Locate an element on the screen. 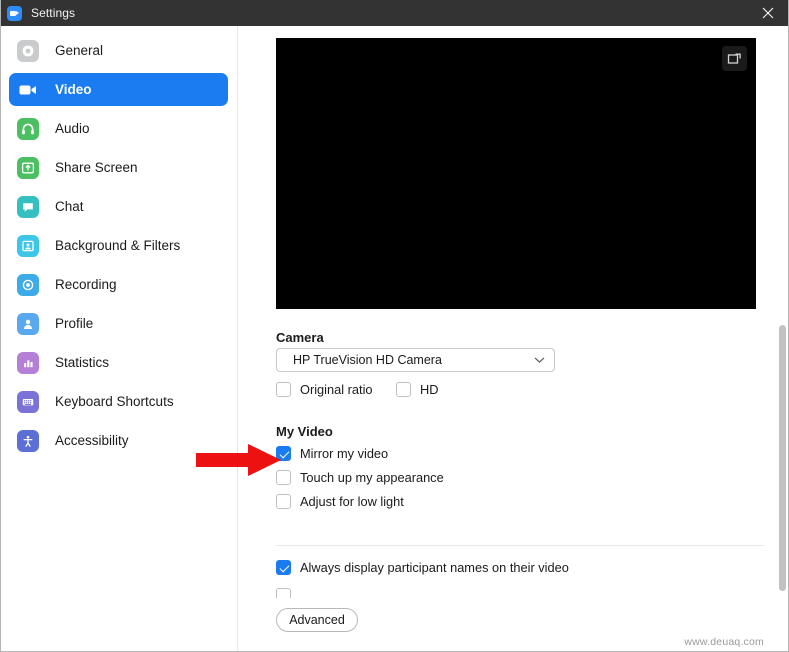 Image resolution: width=789 pixels, height=652 pixels. record-circle-glyph is located at coordinates (28, 284).